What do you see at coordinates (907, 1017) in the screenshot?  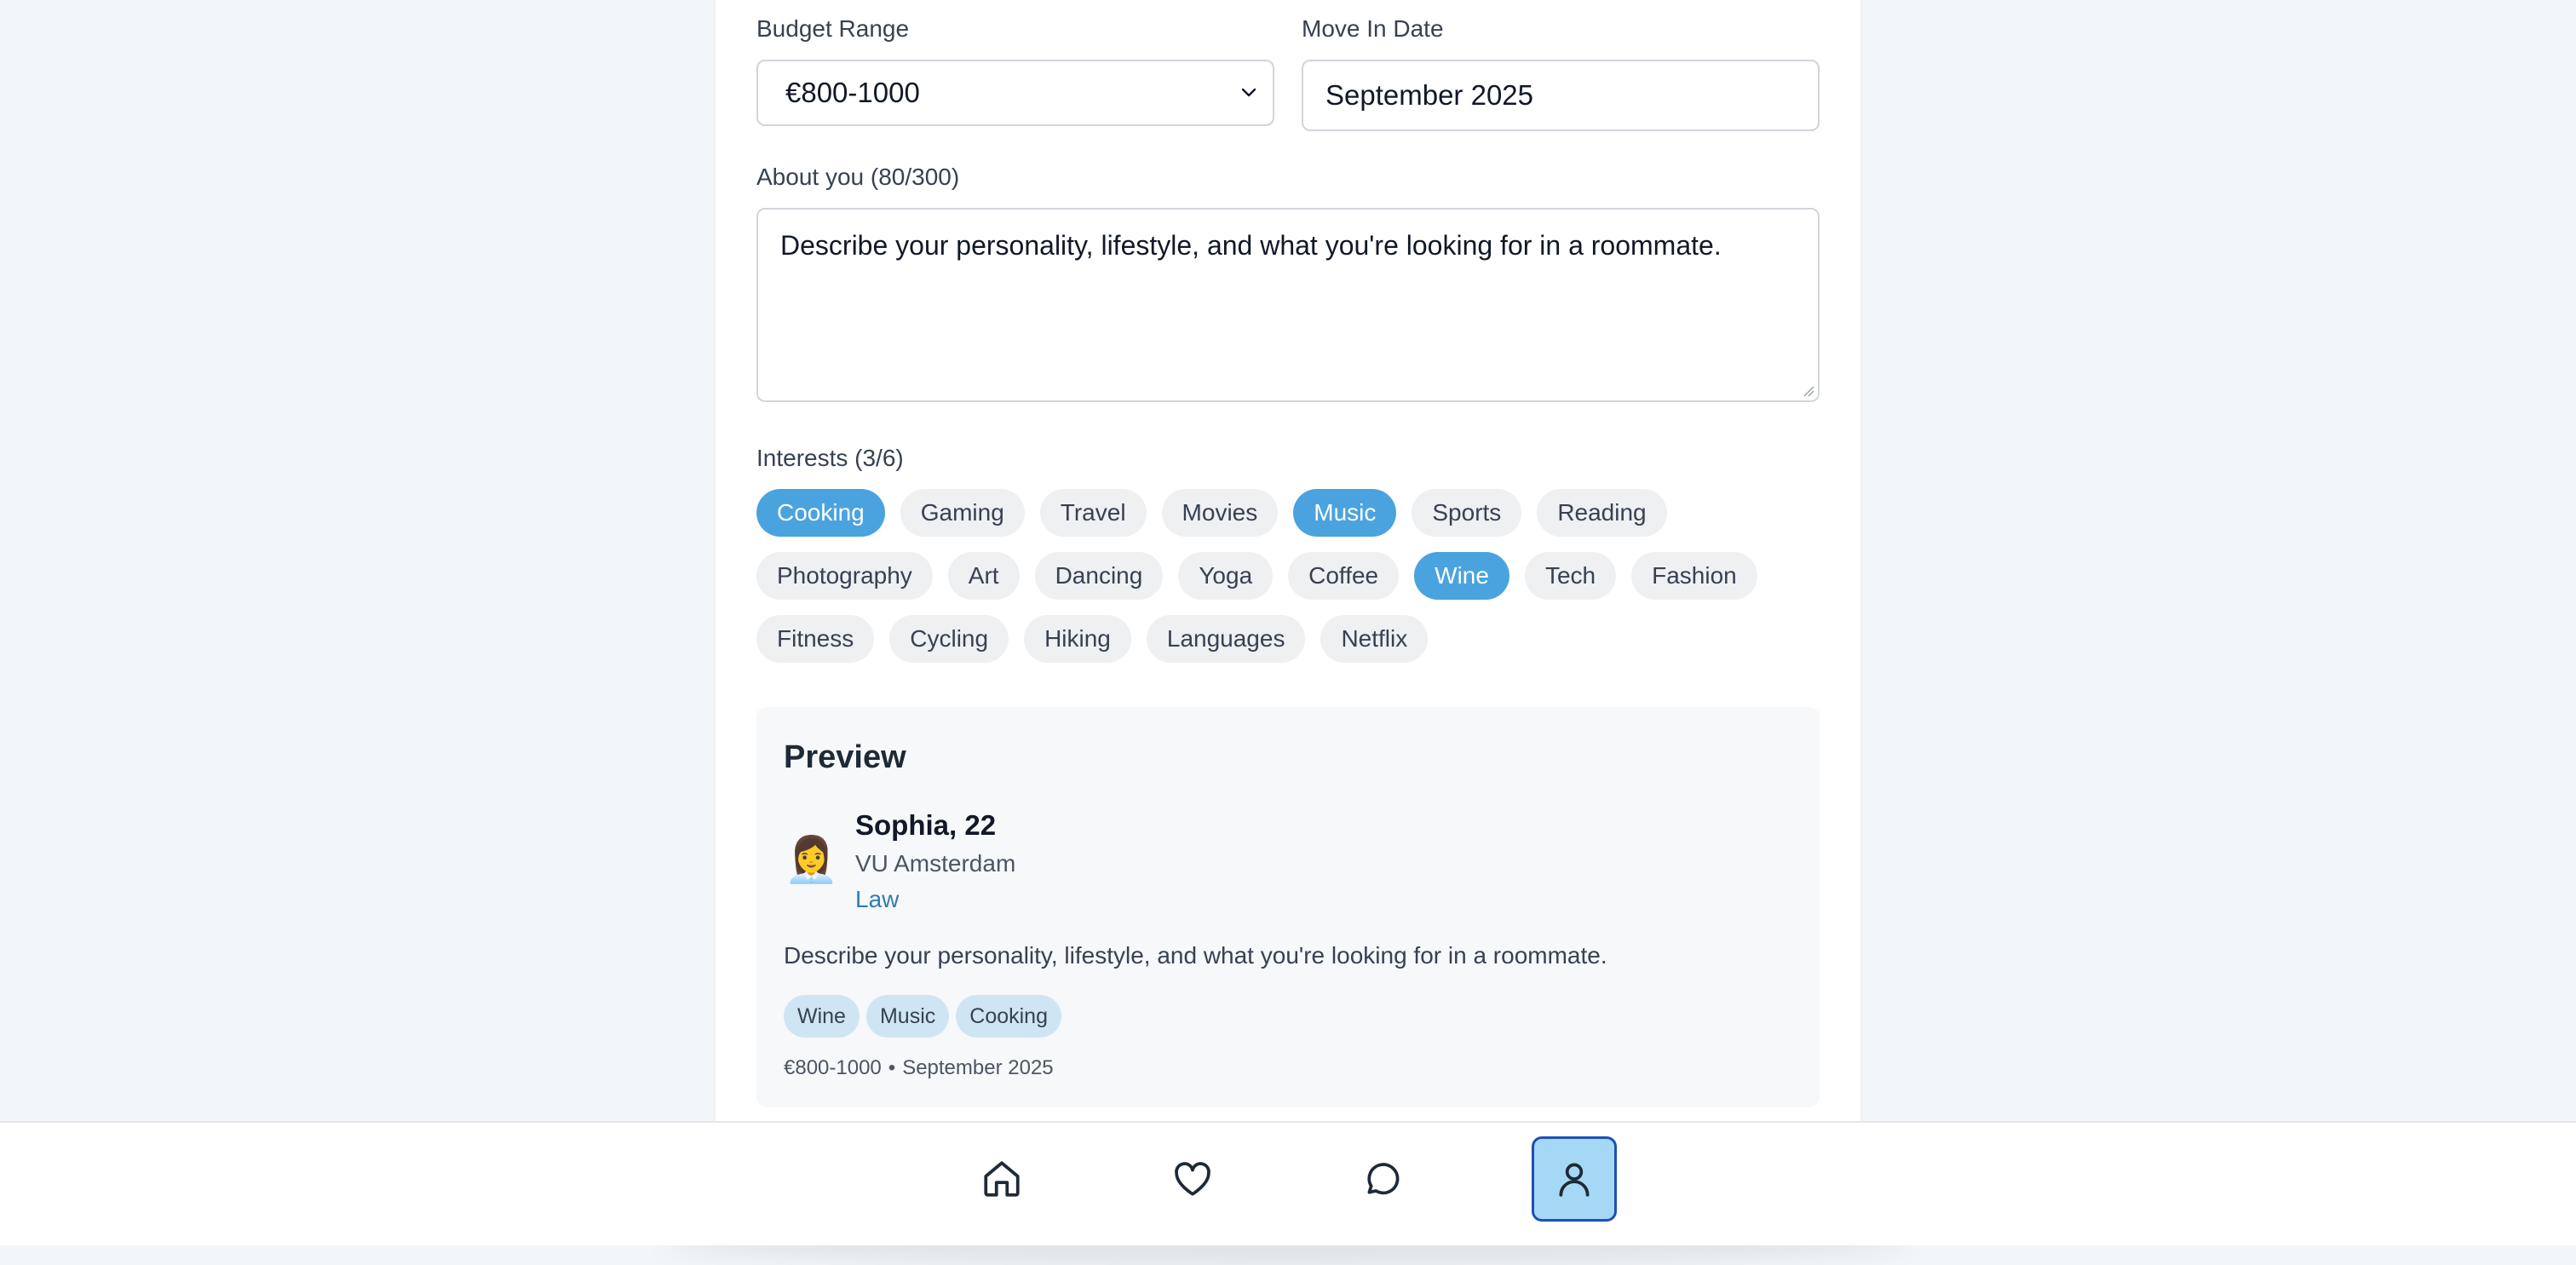 I see `preview-tag: Music` at bounding box center [907, 1017].